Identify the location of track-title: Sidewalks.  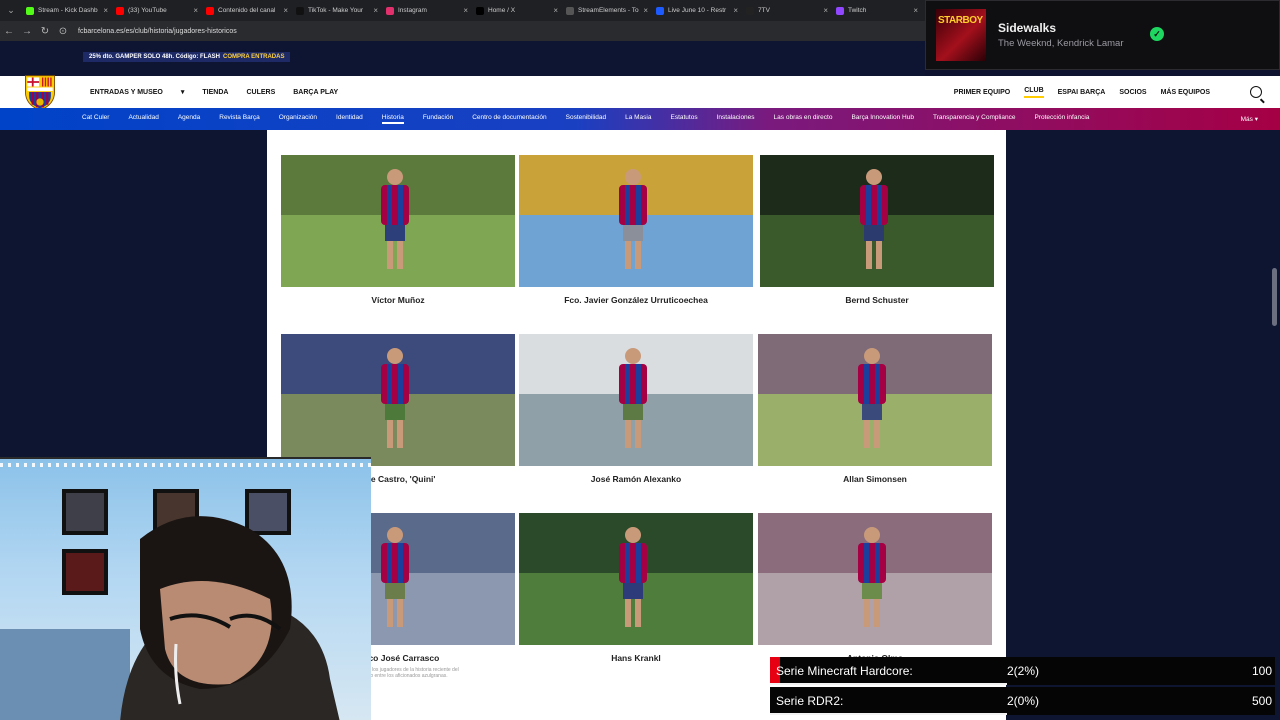
(1027, 28).